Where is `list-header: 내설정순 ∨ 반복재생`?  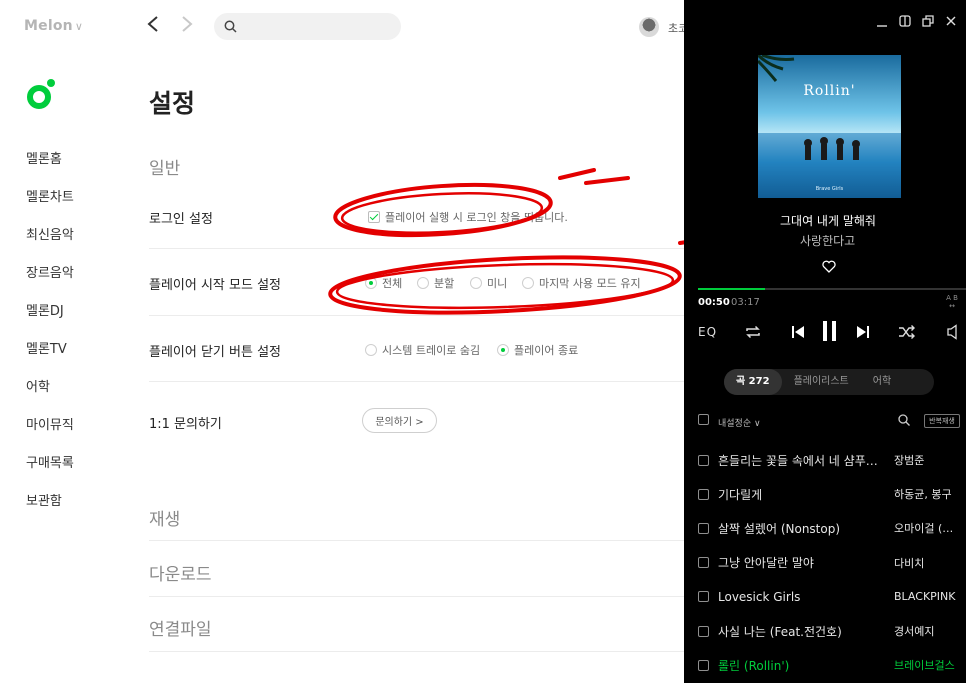
list-header: 내설정순 ∨ 반복재생 is located at coordinates (829, 422).